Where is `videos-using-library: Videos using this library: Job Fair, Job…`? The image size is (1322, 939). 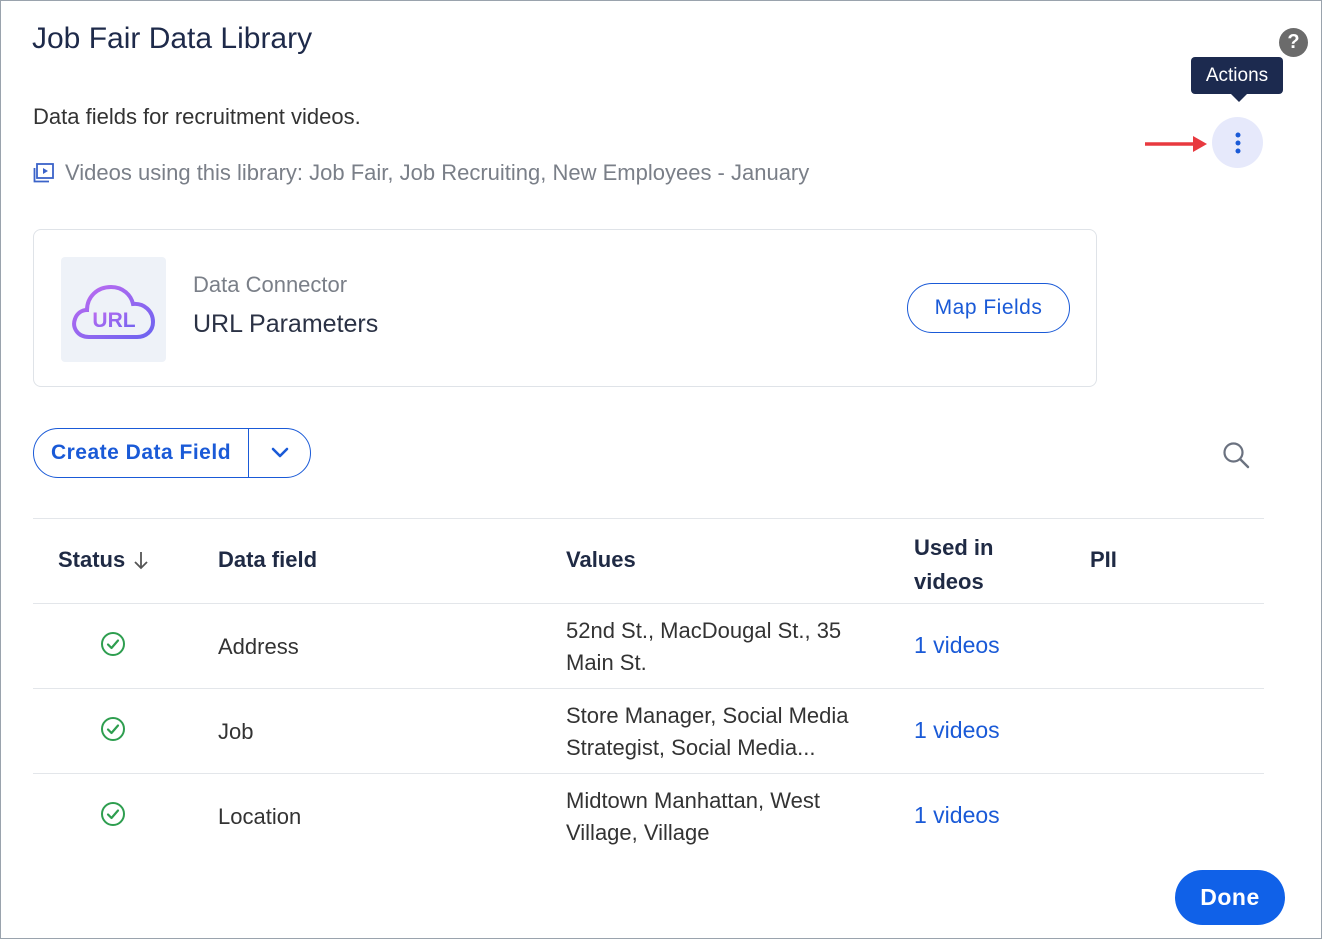
videos-using-library: Videos using this library: Job Fair, Job… is located at coordinates (421, 173).